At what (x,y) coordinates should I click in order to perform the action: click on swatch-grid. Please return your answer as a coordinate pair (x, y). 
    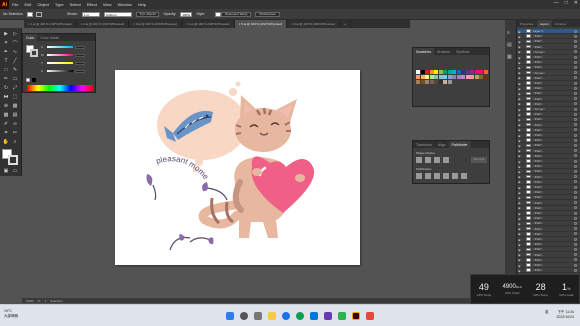
    Looking at the image, I should click on (452, 85).